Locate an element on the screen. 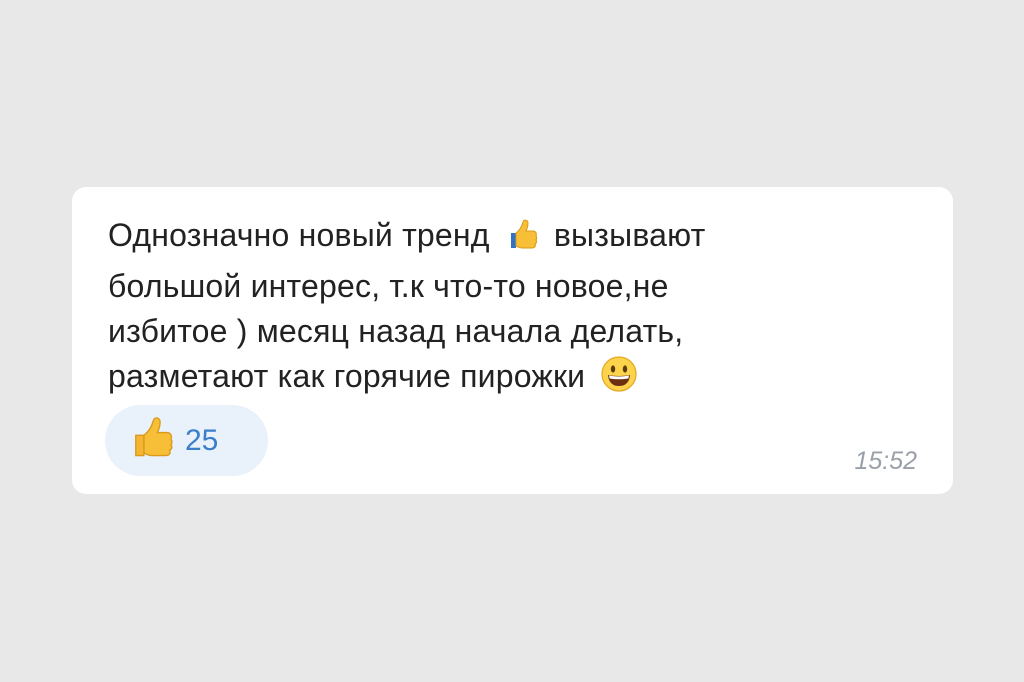 The image size is (1024, 682). message-timestamp: 15:52 is located at coordinates (885, 461).